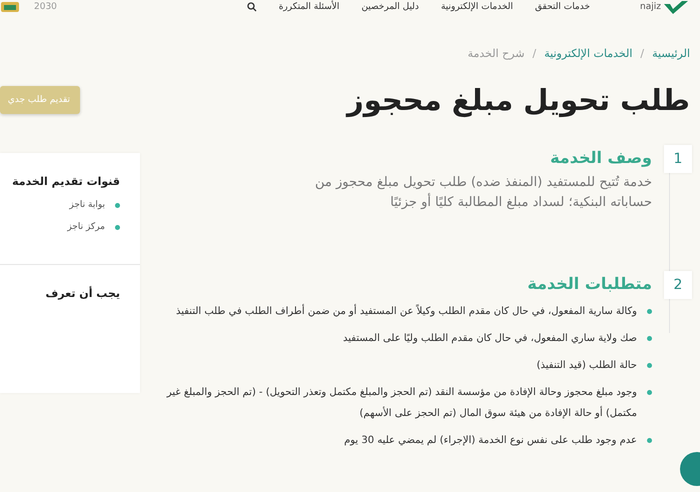 The height and width of the screenshot is (492, 700). Describe the element at coordinates (82, 292) in the screenshot. I see `know-heading: يجب أن تعرف` at that location.